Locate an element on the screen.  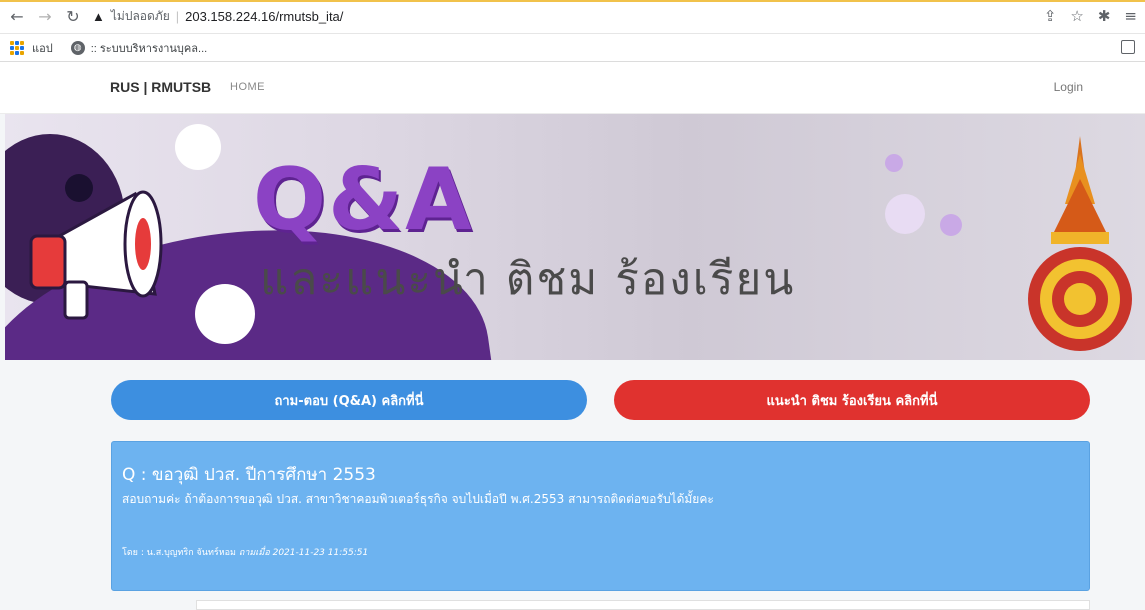
nav-login-link: Login is located at coordinates (1068, 87).